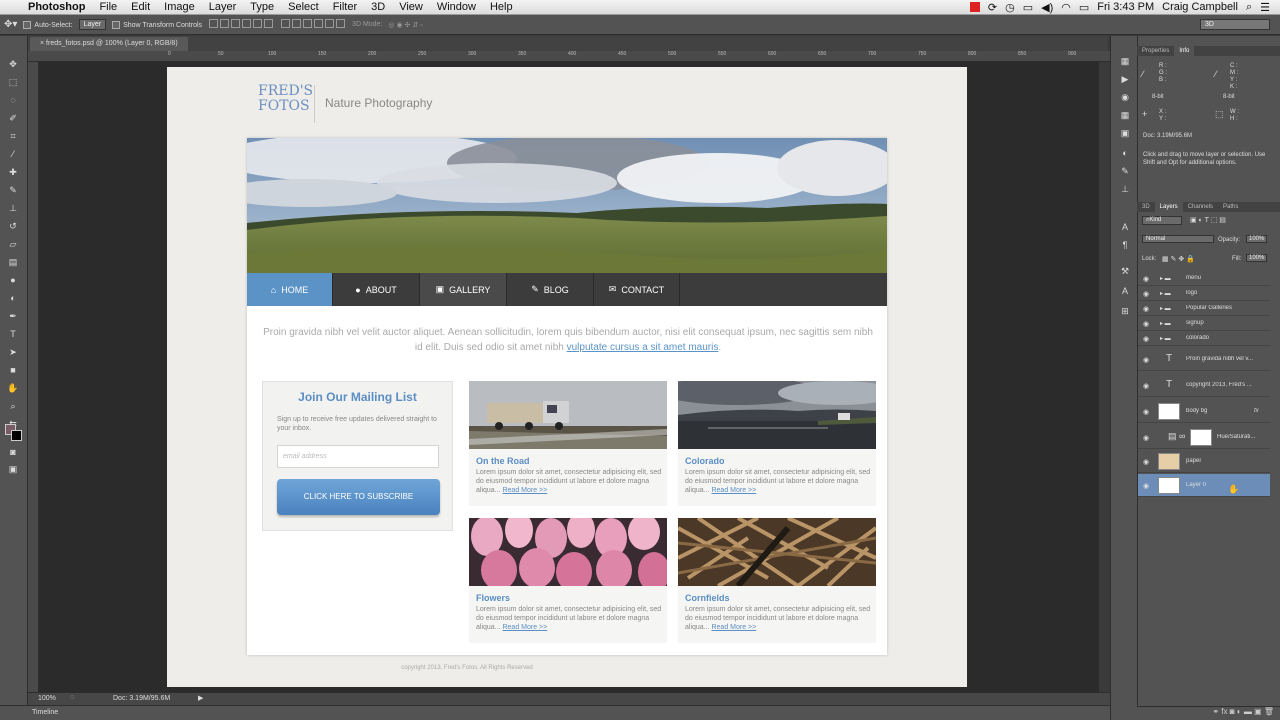 Image resolution: width=1280 pixels, height=720 pixels. I want to click on app-menu: Photoshop, so click(56, 7).